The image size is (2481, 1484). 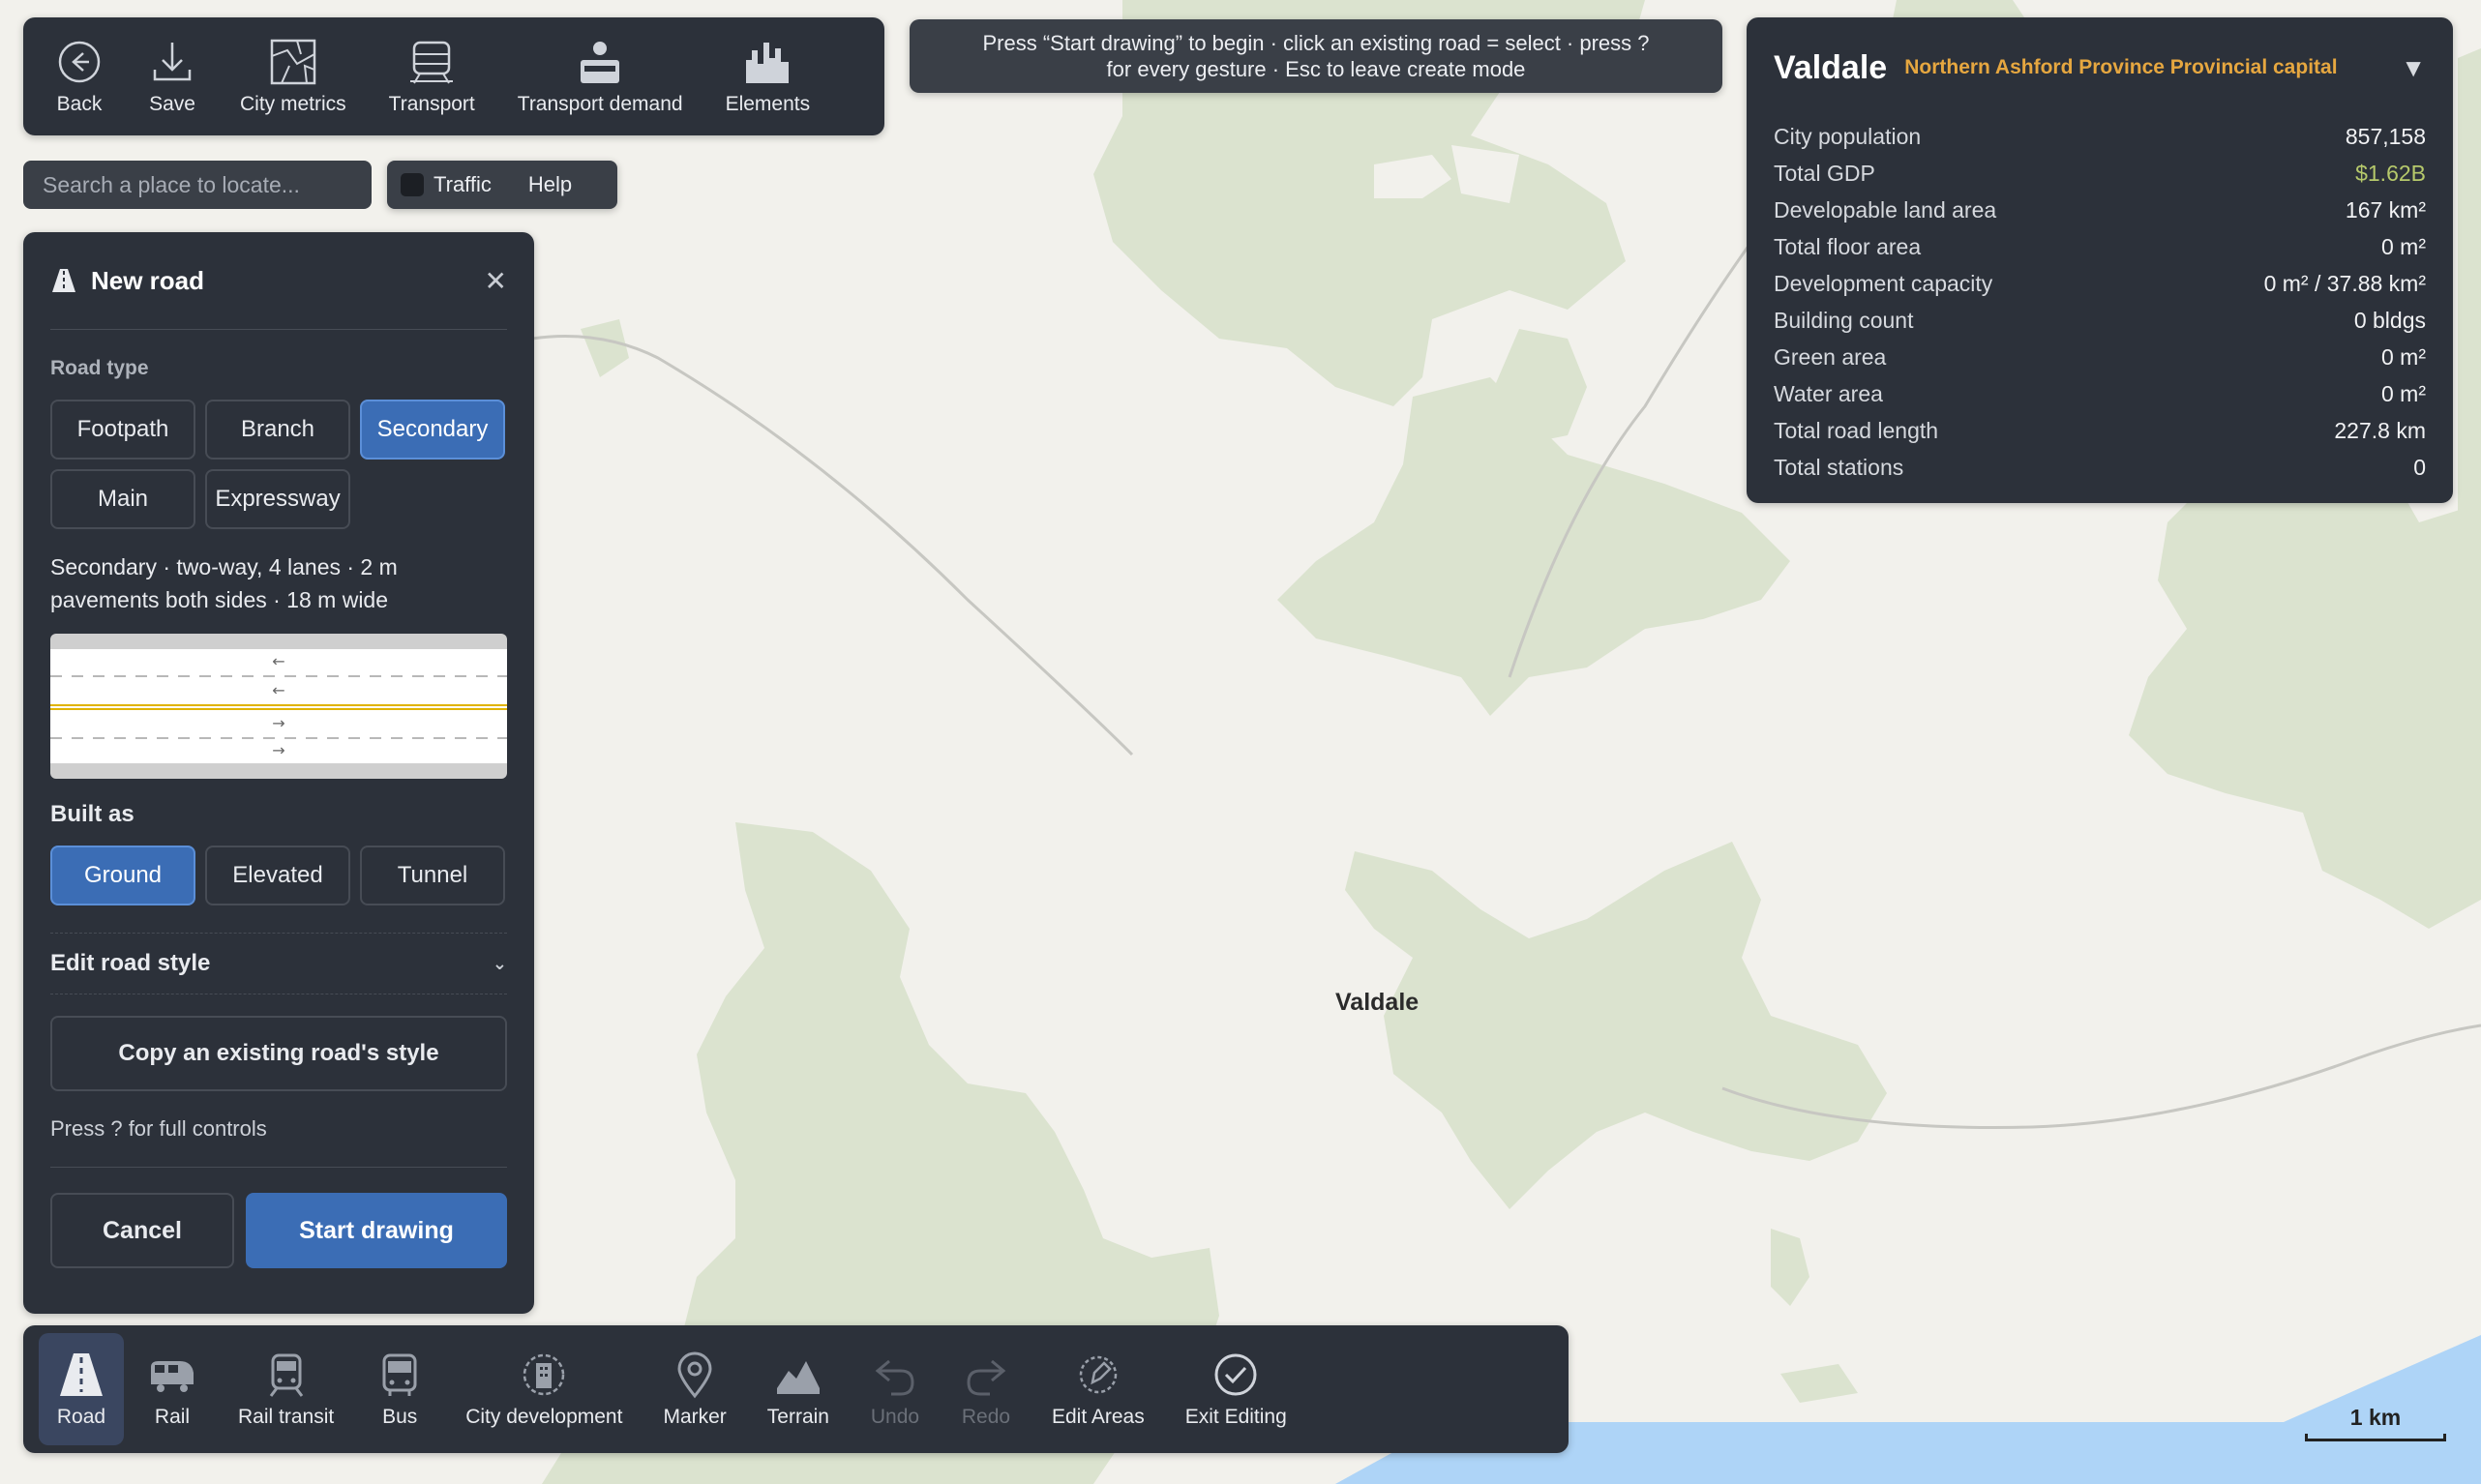 I want to click on city-metrics-button: City metrics, so click(x=293, y=76).